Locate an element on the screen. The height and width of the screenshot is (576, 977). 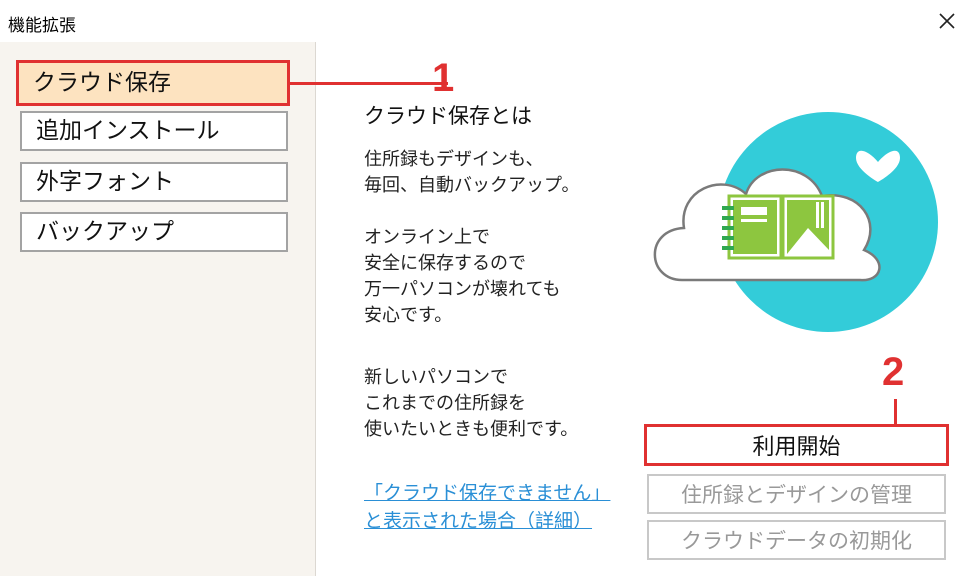
reset-cloud-data-button: クラウドデータの初期化 is located at coordinates (796, 540).